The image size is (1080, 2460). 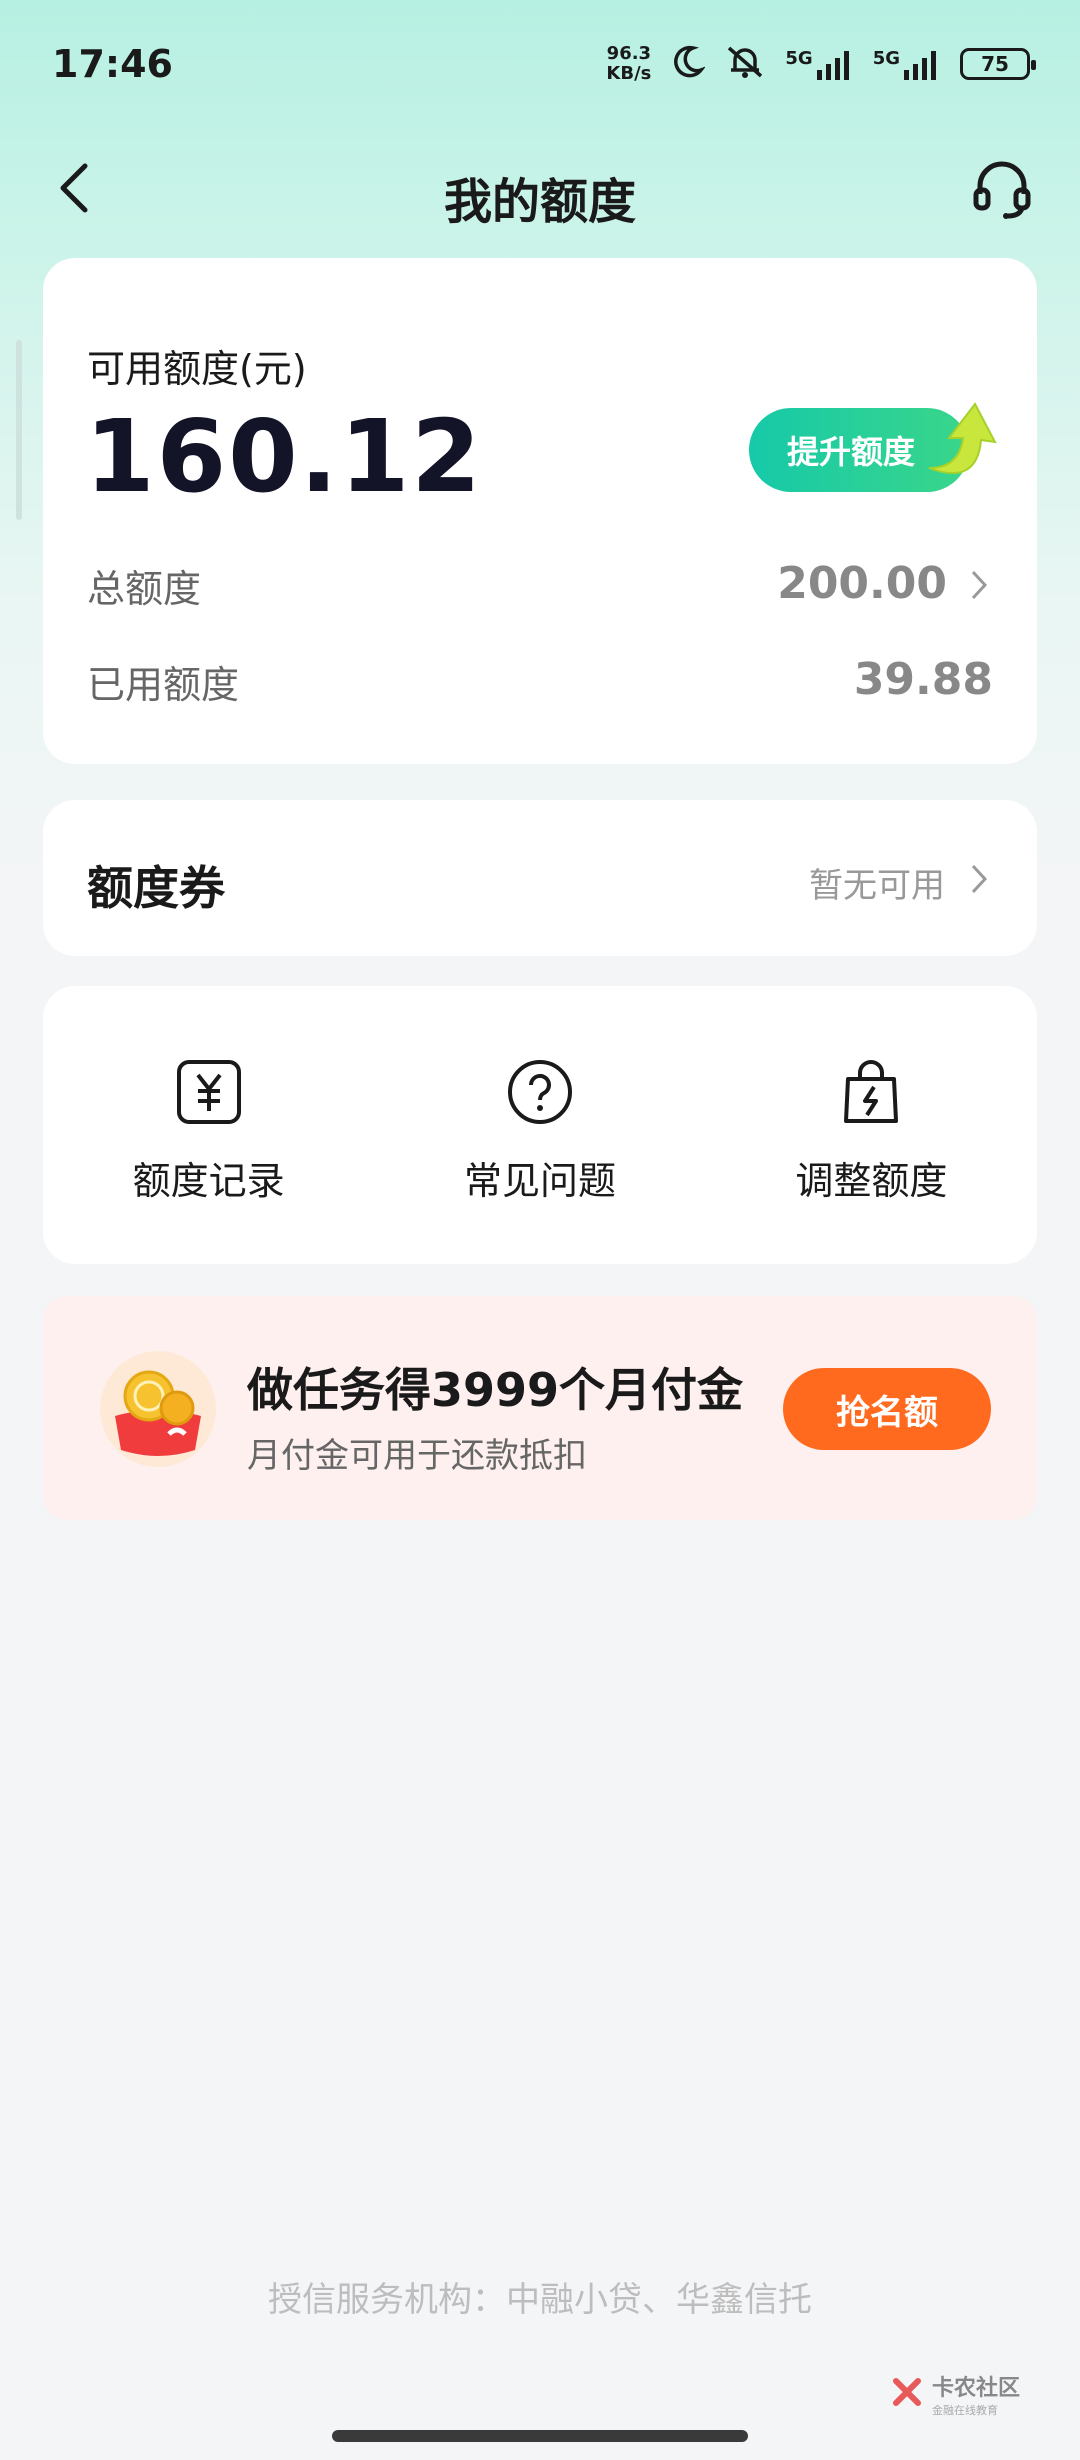 I want to click on yuan-record-icon, so click(x=209, y=1092).